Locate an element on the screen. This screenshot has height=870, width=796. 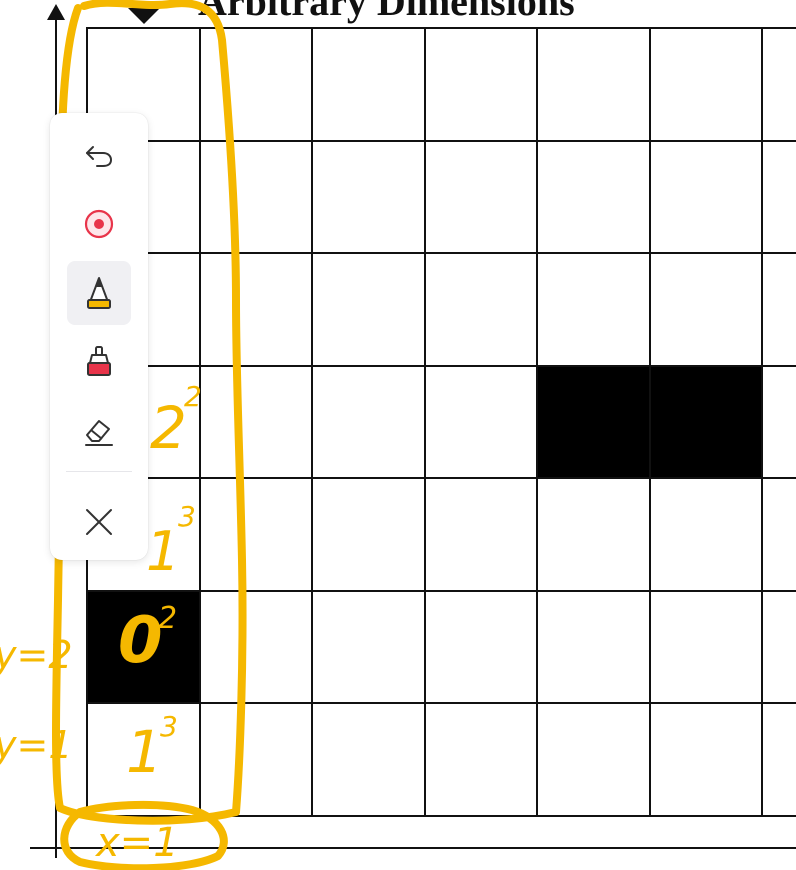
drawing-toolbar is located at coordinates (99, 336).